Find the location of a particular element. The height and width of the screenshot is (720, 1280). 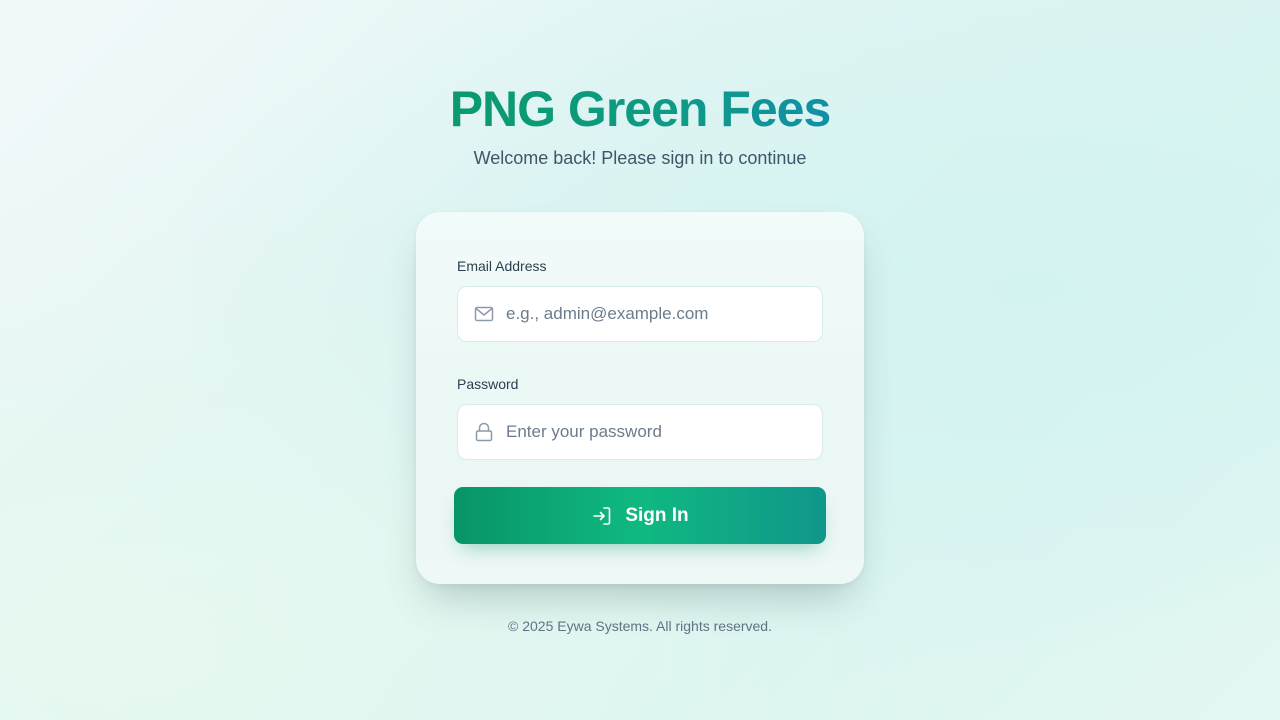

page-subtitle: Welcome back! Please sign in to continue is located at coordinates (640, 158).